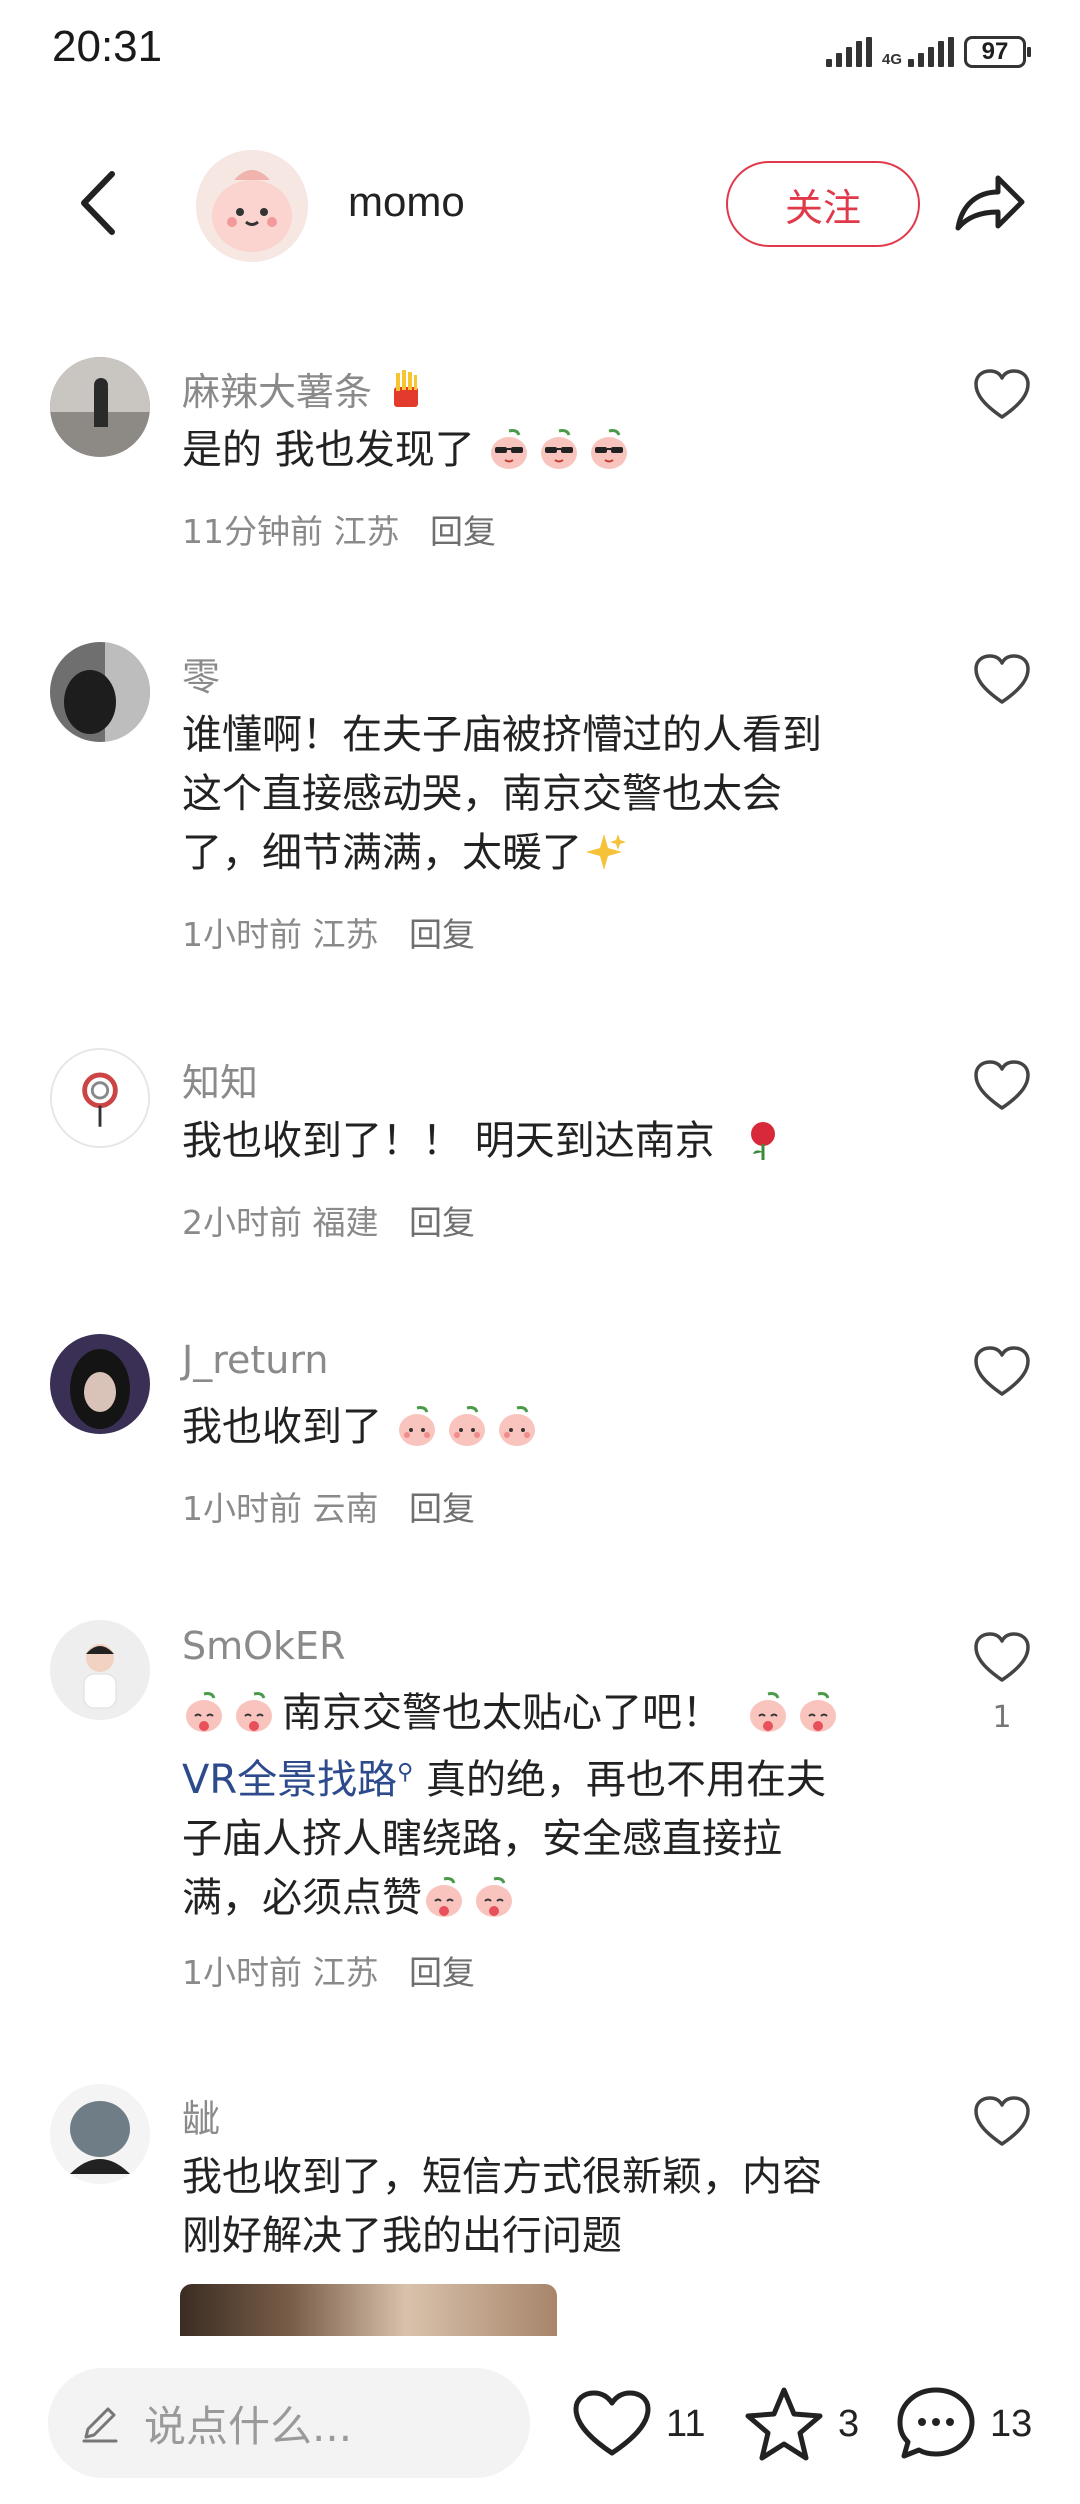 The height and width of the screenshot is (2504, 1080). Describe the element at coordinates (502, 2206) in the screenshot. I see `comment-text: 我也收到了，短信方式很新颖，内容 刚好解决了我的出行问题` at that location.